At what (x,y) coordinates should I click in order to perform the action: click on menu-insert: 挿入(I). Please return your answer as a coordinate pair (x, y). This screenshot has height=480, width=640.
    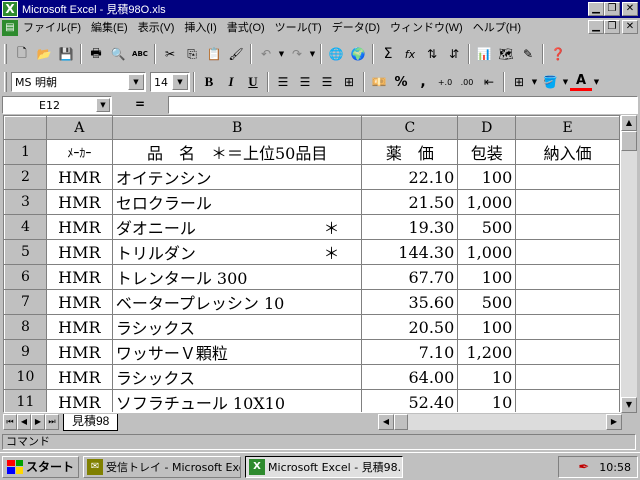
    Looking at the image, I should click on (200, 28).